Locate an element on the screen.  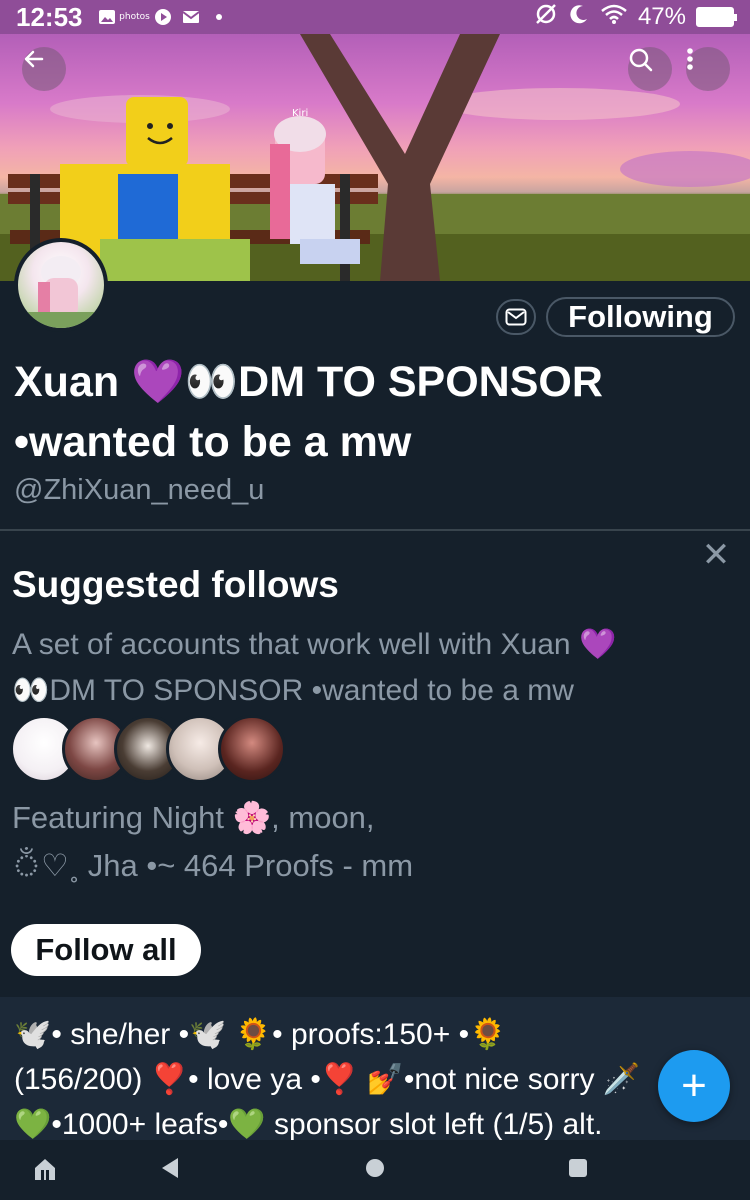
battery-icon is located at coordinates (716, 17).